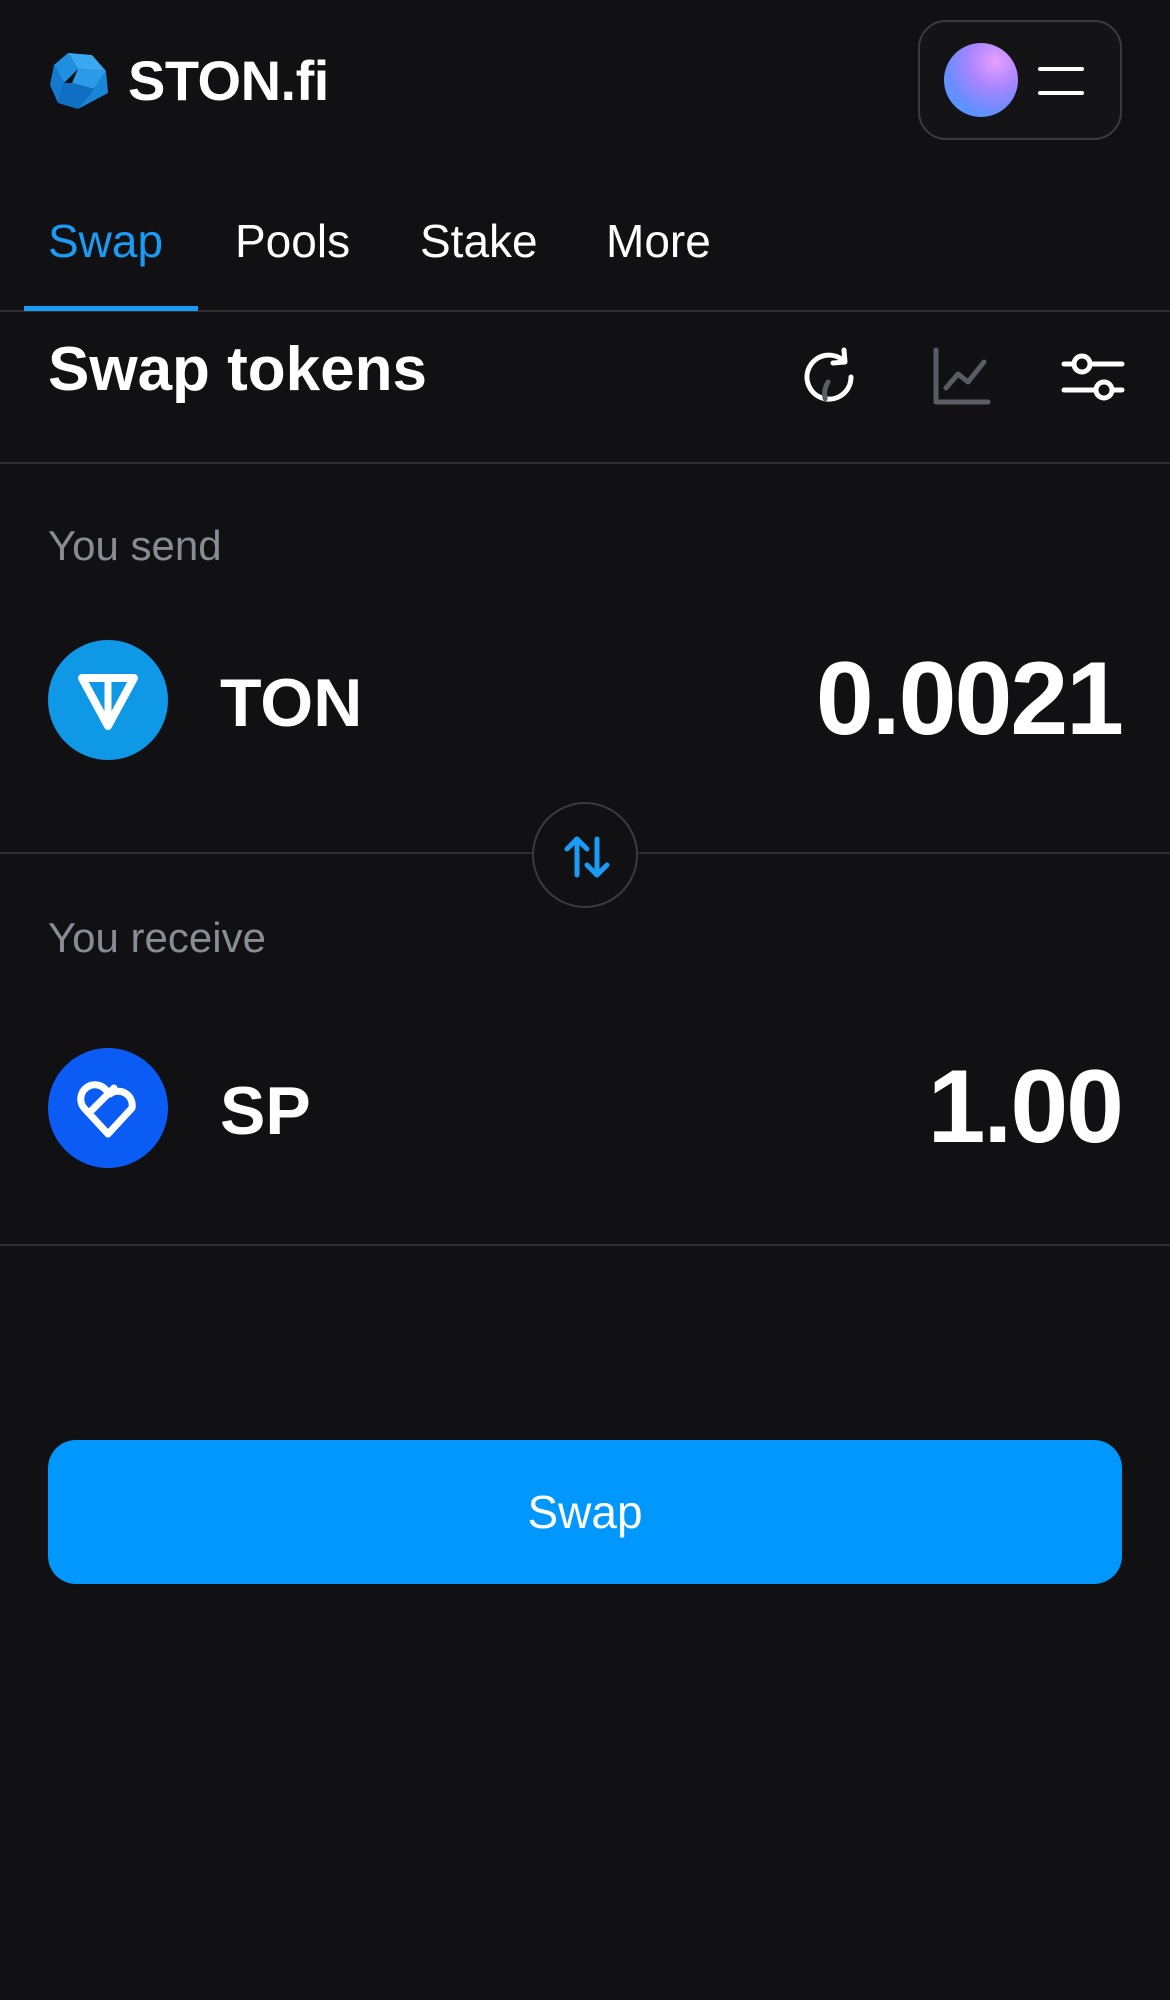 This screenshot has height=2000, width=1170. I want to click on header: STON.fi, so click(585, 80).